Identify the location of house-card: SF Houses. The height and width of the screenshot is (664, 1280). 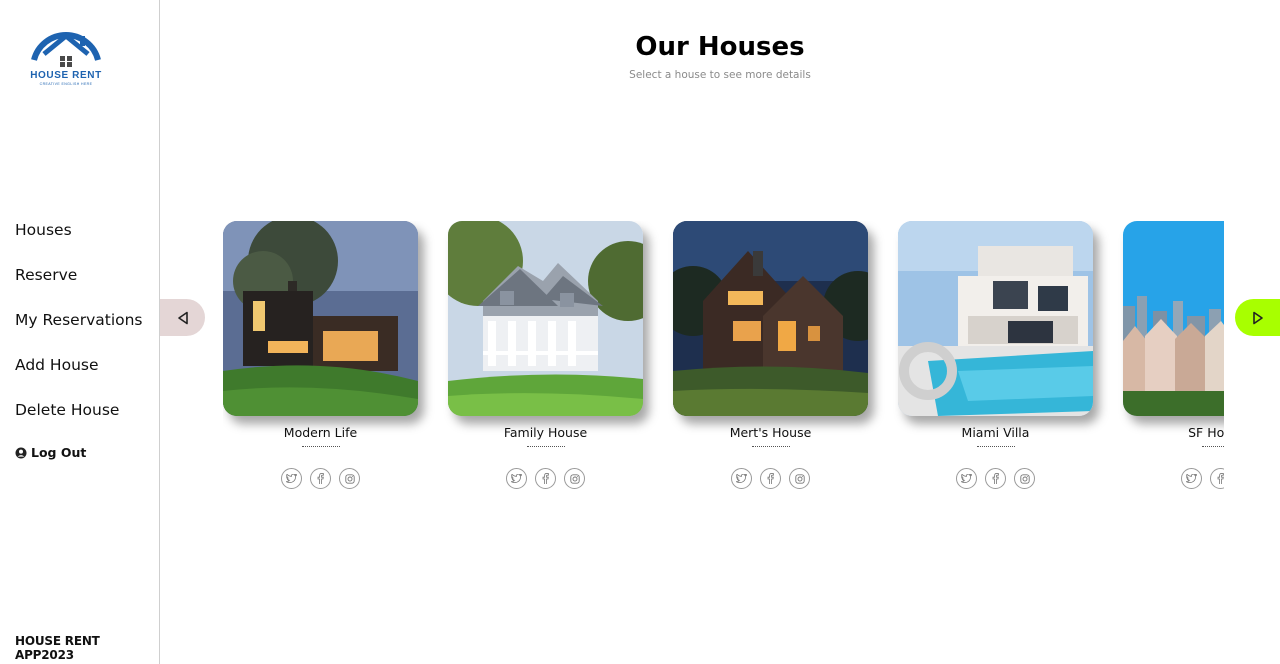
(1173, 355).